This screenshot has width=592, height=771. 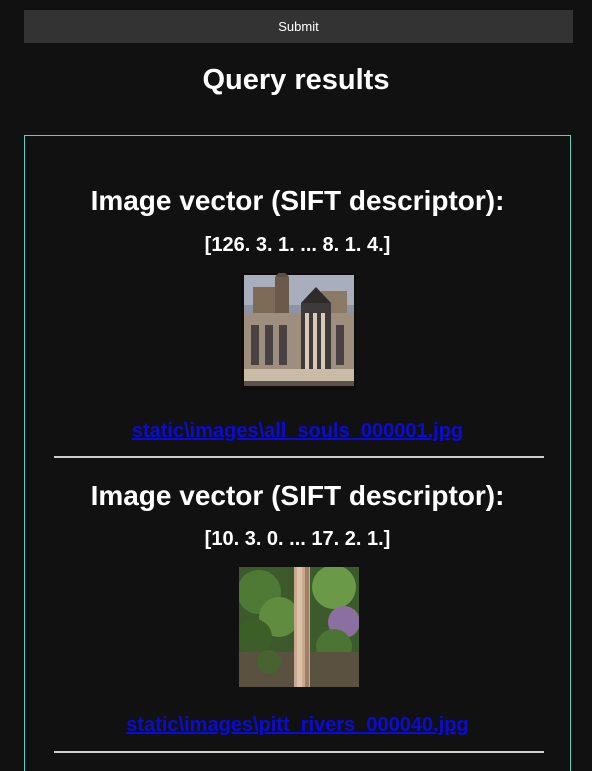 I want to click on result-file-link: static\images\all_souls_000001.jpg, so click(x=297, y=431).